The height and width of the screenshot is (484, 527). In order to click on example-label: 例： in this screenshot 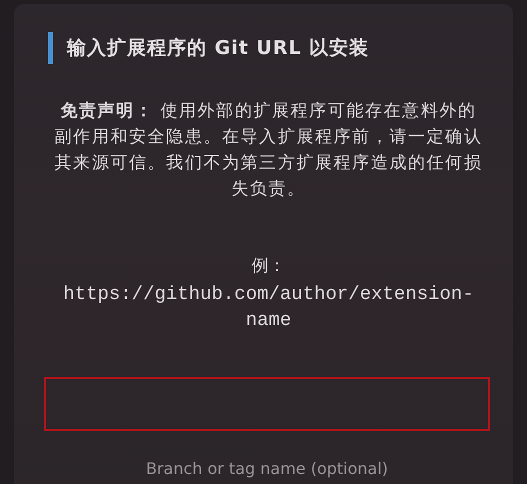, I will do `click(269, 266)`.